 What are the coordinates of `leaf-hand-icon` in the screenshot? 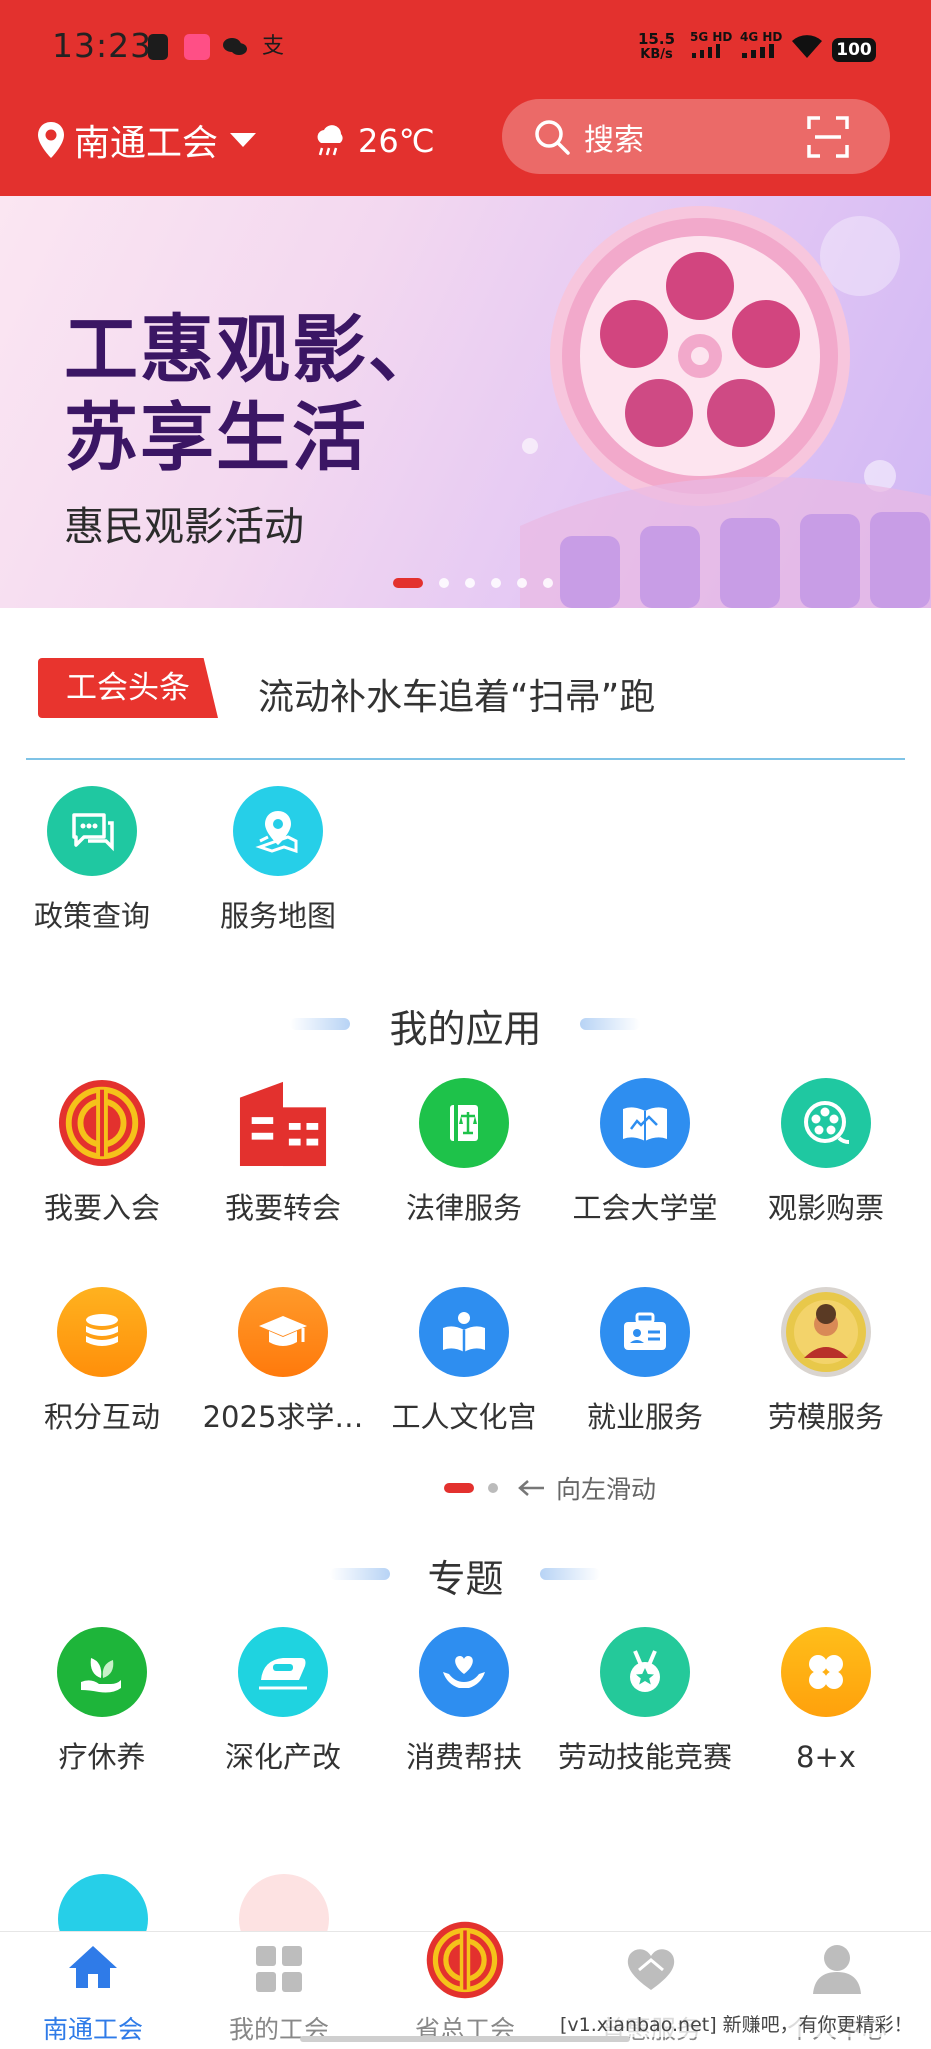 It's located at (102, 1672).